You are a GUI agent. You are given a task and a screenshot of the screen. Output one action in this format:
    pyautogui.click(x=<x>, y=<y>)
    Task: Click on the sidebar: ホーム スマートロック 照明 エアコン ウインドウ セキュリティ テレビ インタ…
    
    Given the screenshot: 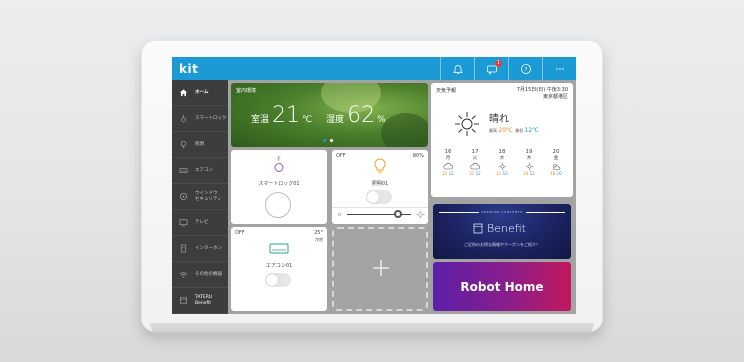 What is the action you would take?
    pyautogui.click(x=200, y=197)
    